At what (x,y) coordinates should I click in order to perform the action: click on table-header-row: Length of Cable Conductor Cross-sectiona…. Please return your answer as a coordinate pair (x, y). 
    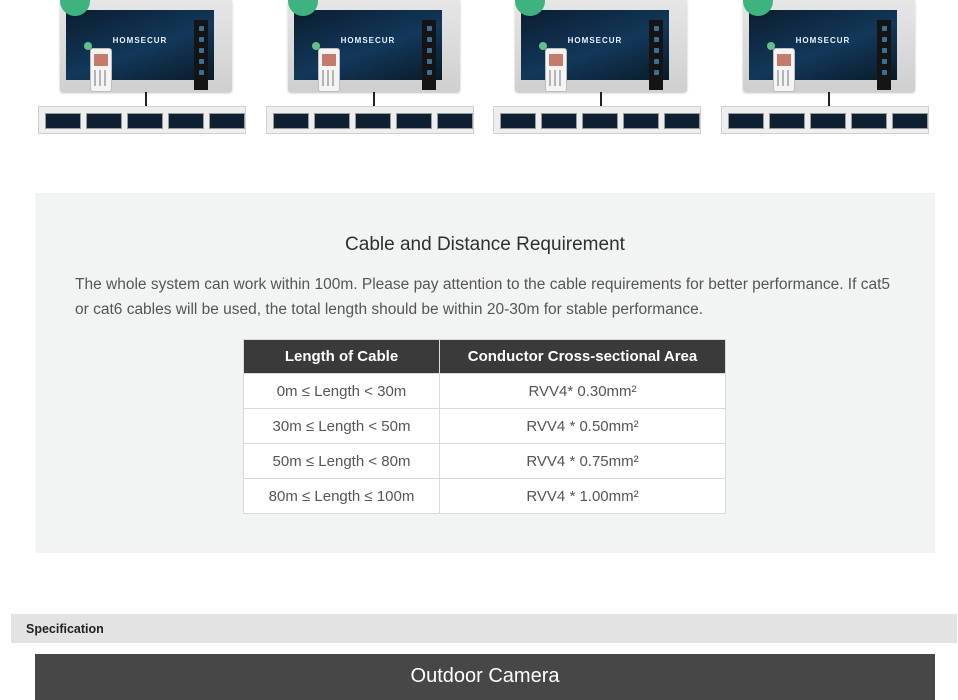
    Looking at the image, I should click on (484, 356).